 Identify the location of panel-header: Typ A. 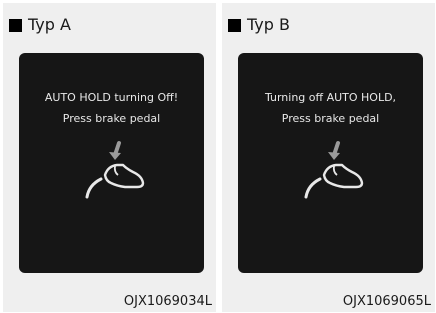
(40, 25).